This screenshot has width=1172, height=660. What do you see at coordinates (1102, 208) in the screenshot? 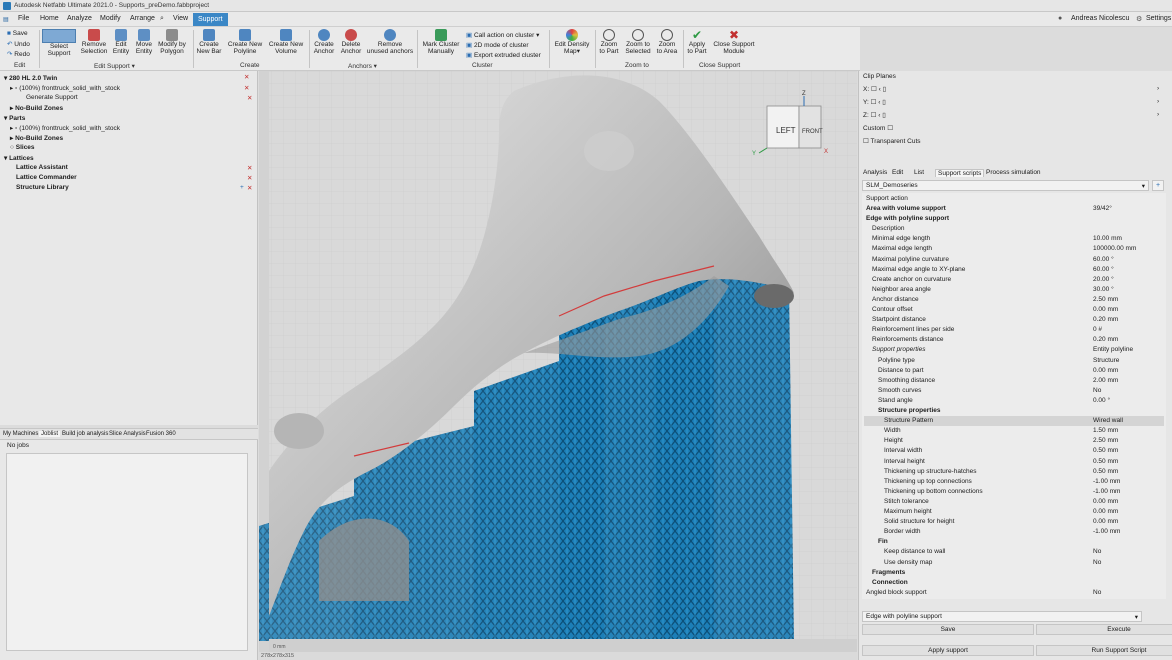
I see `property-row-value: 39/42°` at bounding box center [1102, 208].